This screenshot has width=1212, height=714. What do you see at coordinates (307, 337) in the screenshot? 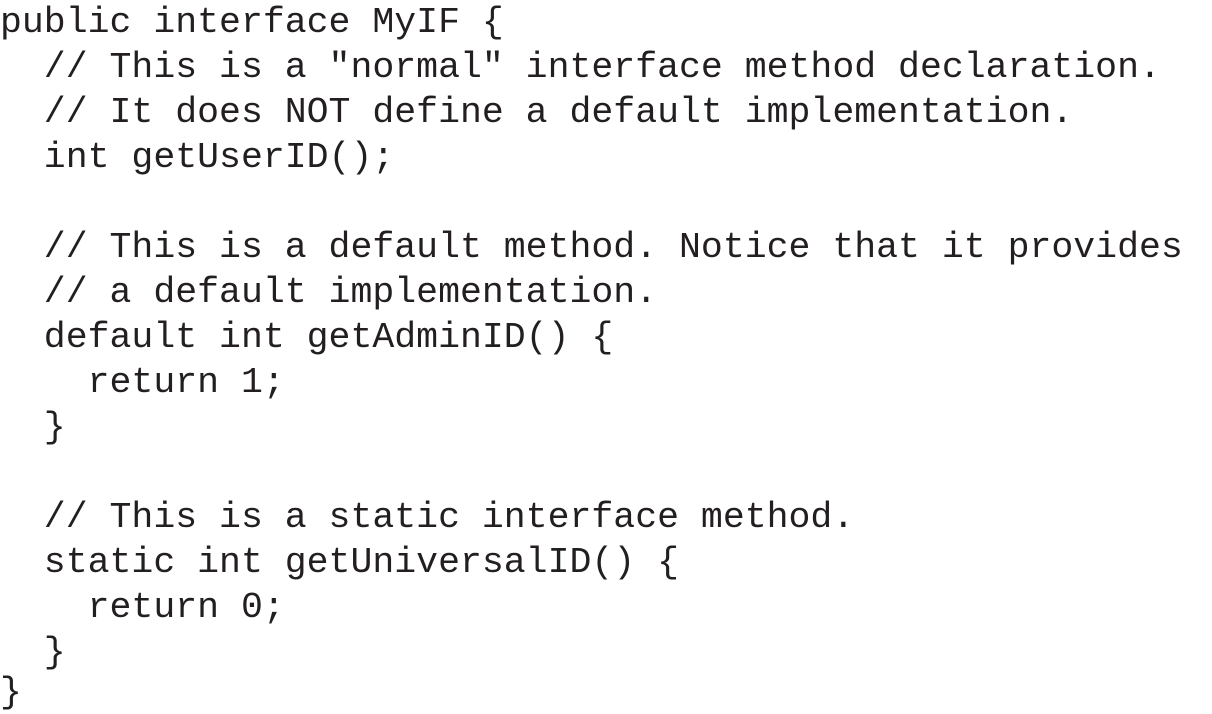
I see `code-line-8: default int getAdminID() {` at bounding box center [307, 337].